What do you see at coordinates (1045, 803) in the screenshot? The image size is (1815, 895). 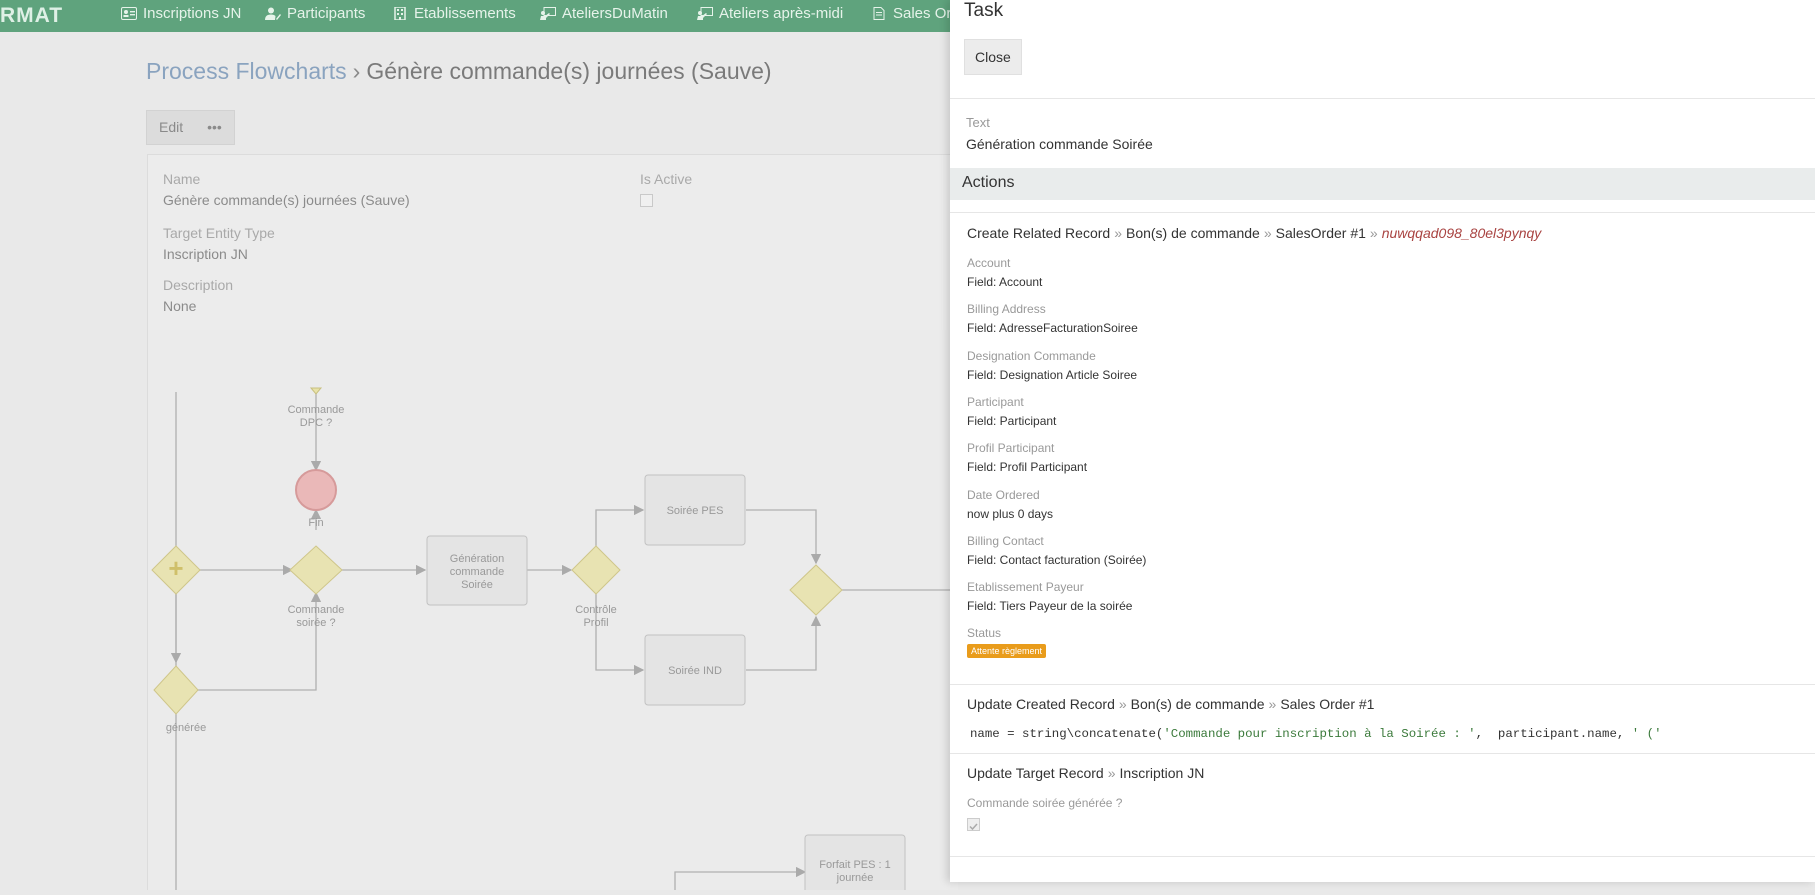 I see `field-label: Commande soirée générée ?` at bounding box center [1045, 803].